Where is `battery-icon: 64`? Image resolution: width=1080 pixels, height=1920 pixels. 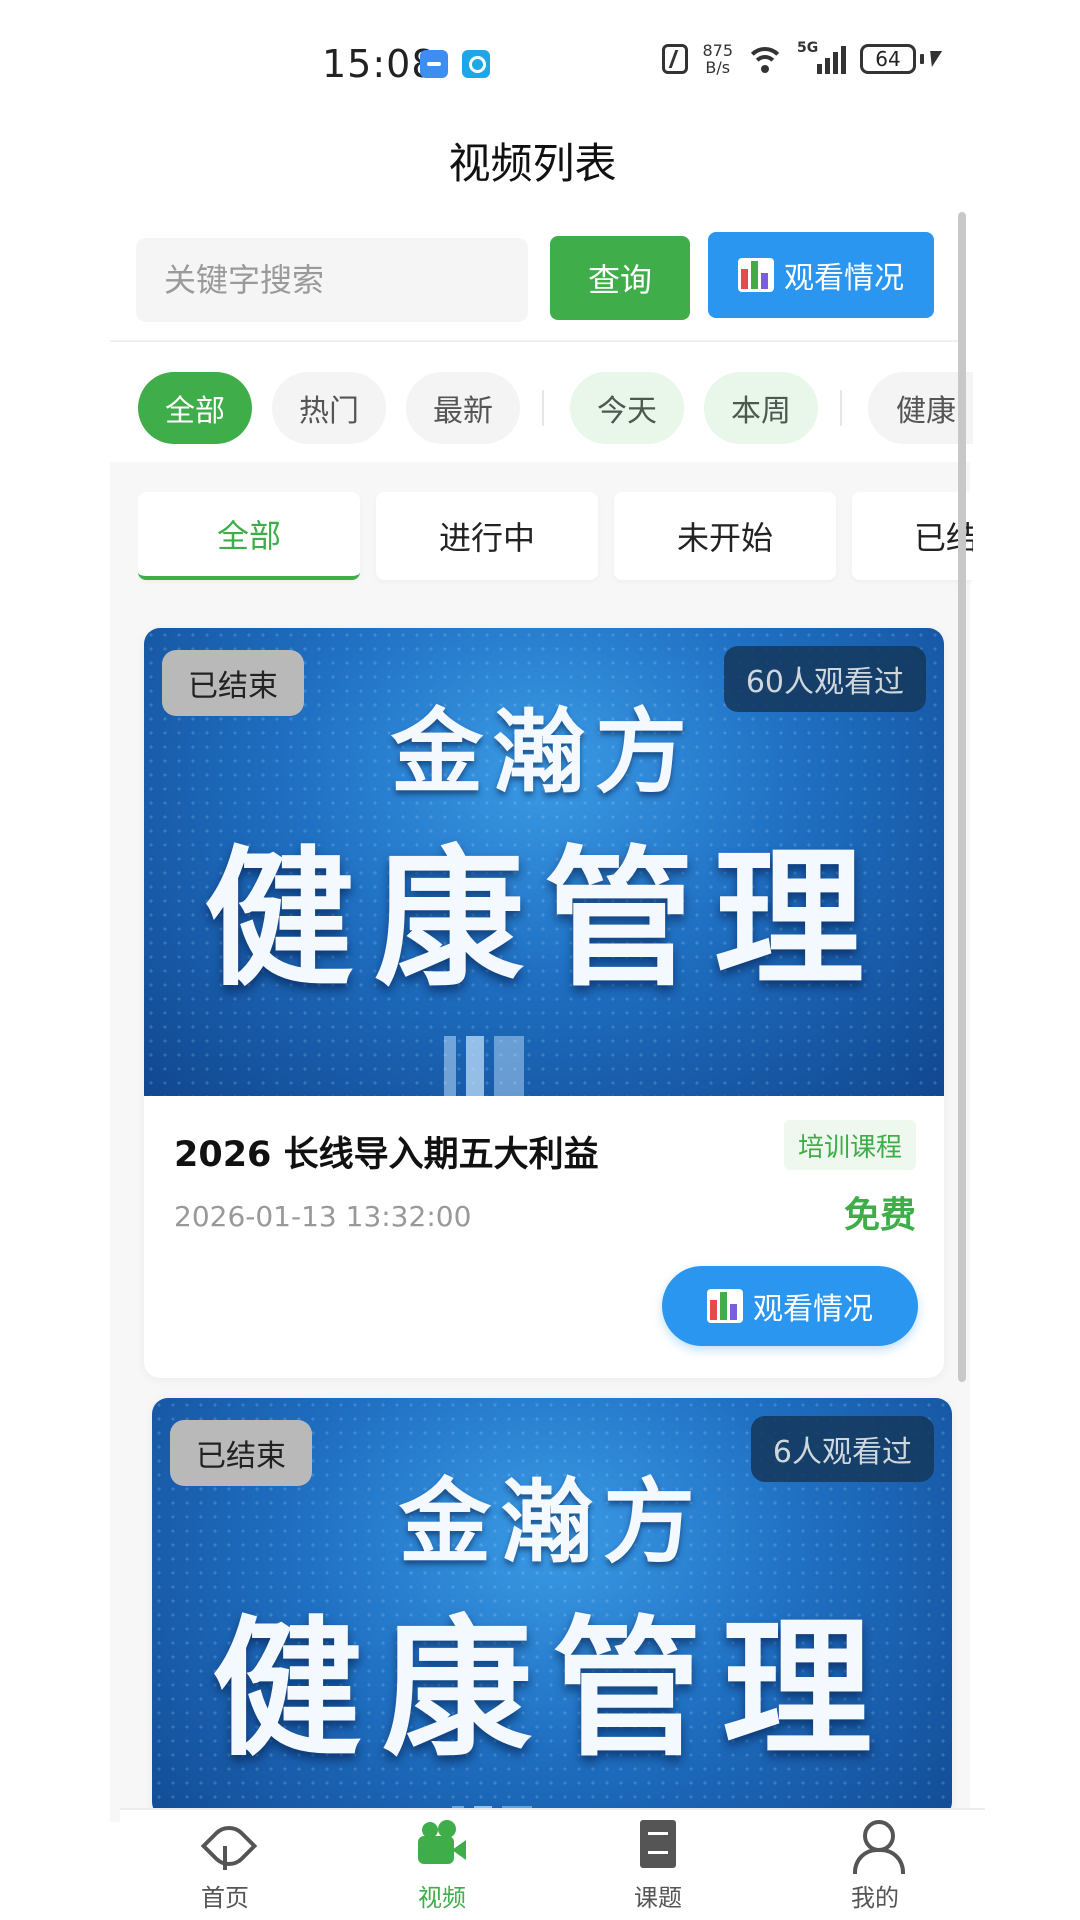 battery-icon: 64 is located at coordinates (901, 59).